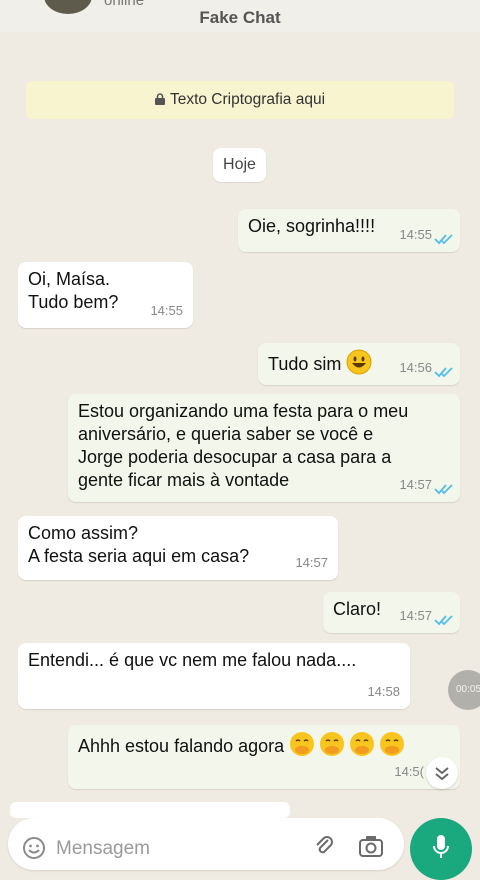 The height and width of the screenshot is (880, 480). What do you see at coordinates (206, 844) in the screenshot?
I see `message-input-bar: Mensagem` at bounding box center [206, 844].